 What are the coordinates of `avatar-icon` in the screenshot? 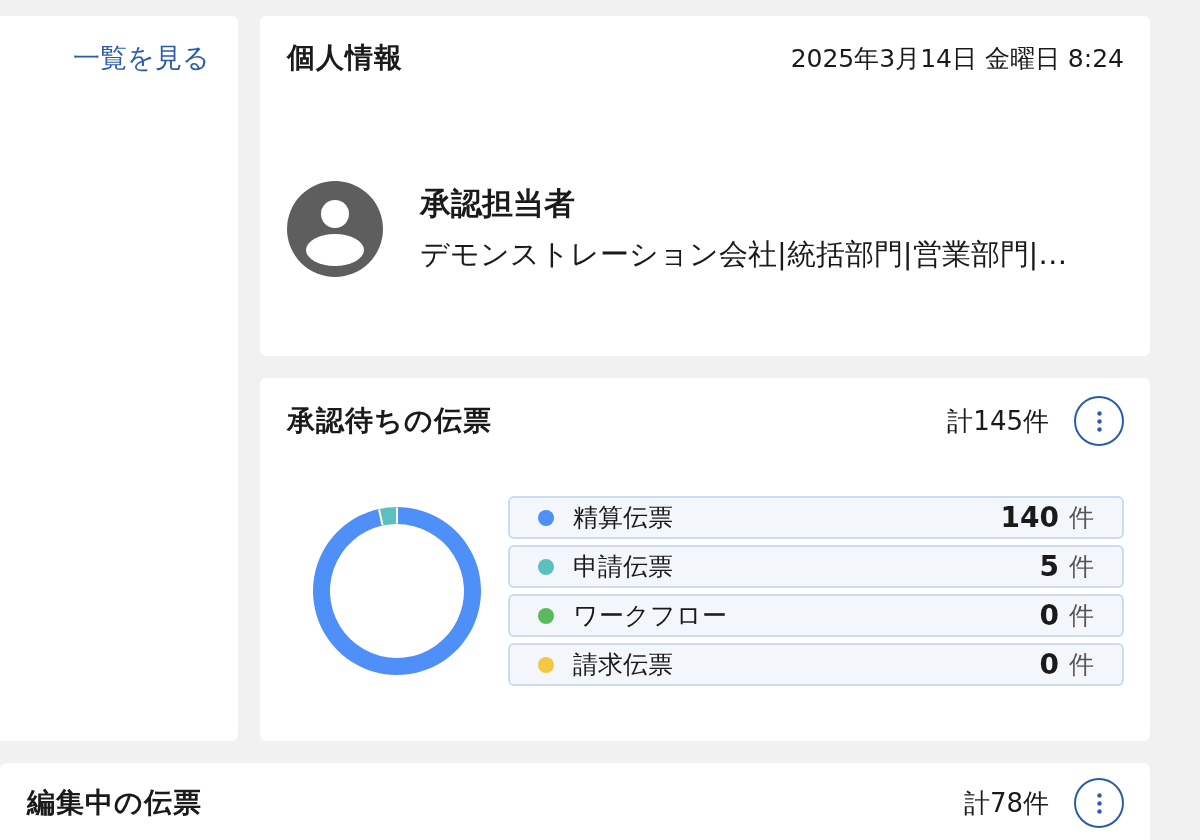 It's located at (335, 229).